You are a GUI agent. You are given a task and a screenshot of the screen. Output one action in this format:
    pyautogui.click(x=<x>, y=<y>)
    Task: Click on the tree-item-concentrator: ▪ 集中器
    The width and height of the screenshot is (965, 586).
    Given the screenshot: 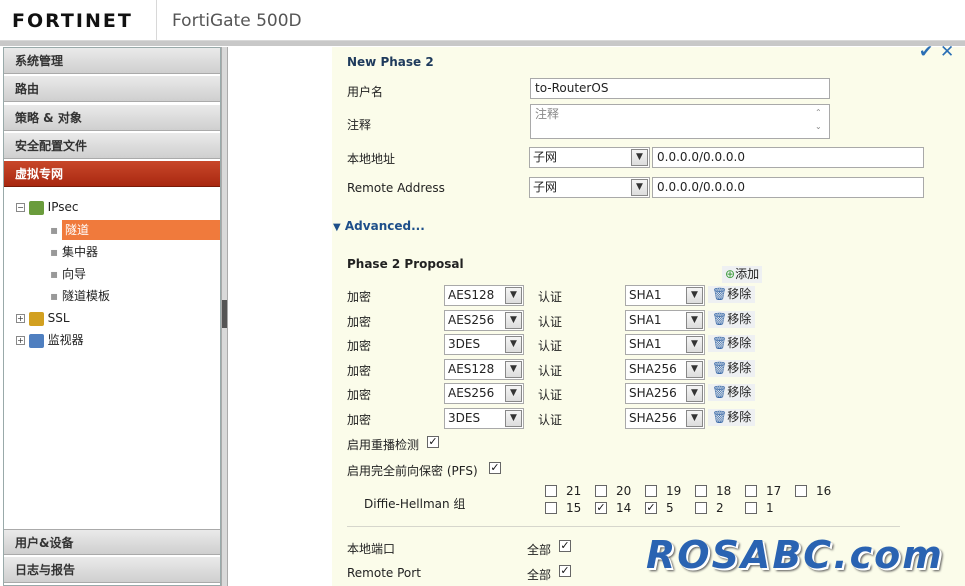 What is the action you would take?
    pyautogui.click(x=74, y=252)
    